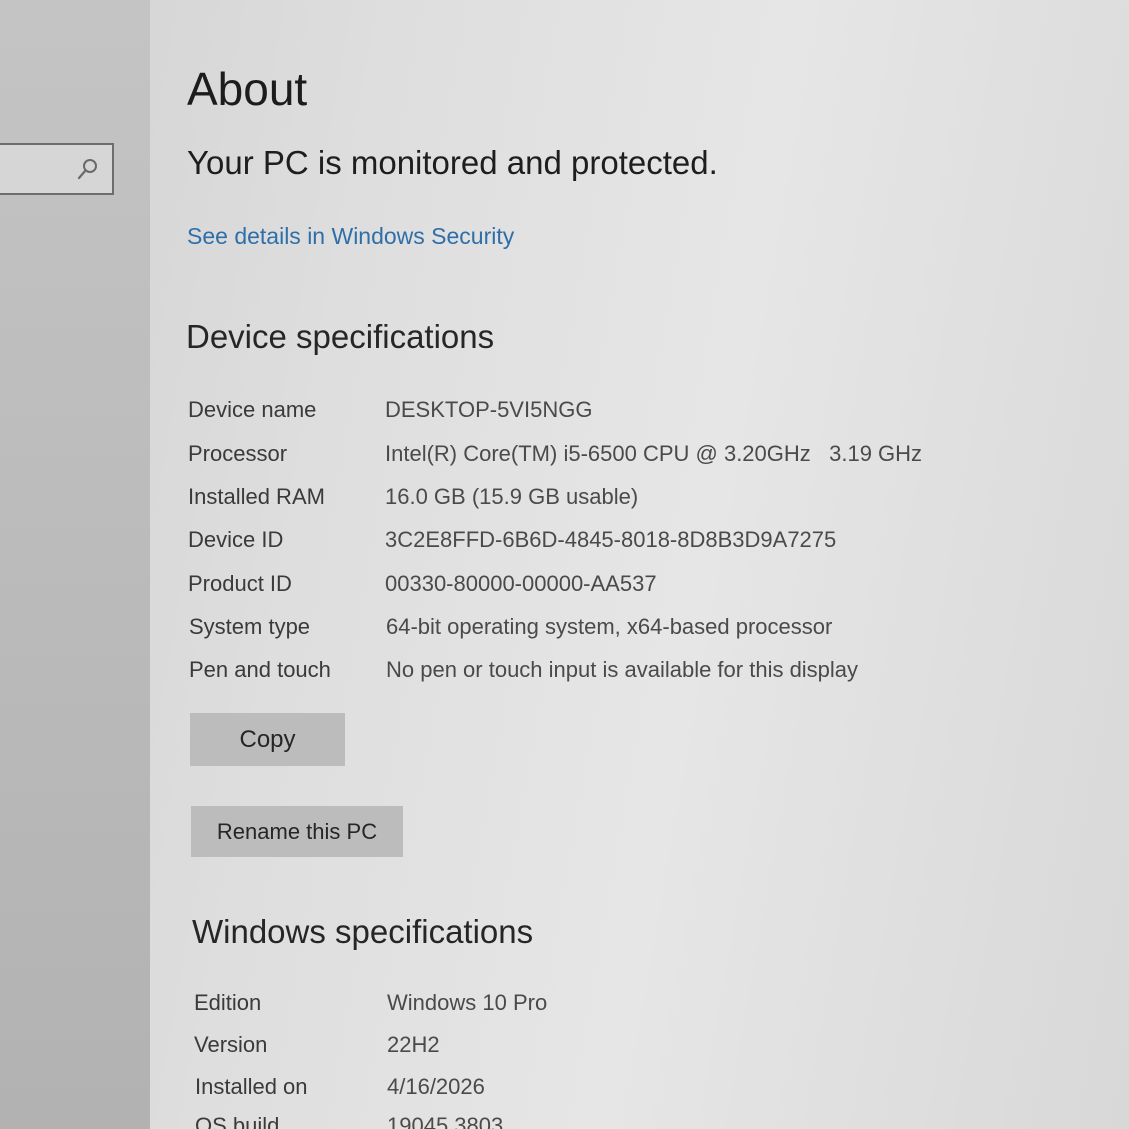  What do you see at coordinates (350, 236) in the screenshot?
I see `windows-security-link: See details in Windows Security` at bounding box center [350, 236].